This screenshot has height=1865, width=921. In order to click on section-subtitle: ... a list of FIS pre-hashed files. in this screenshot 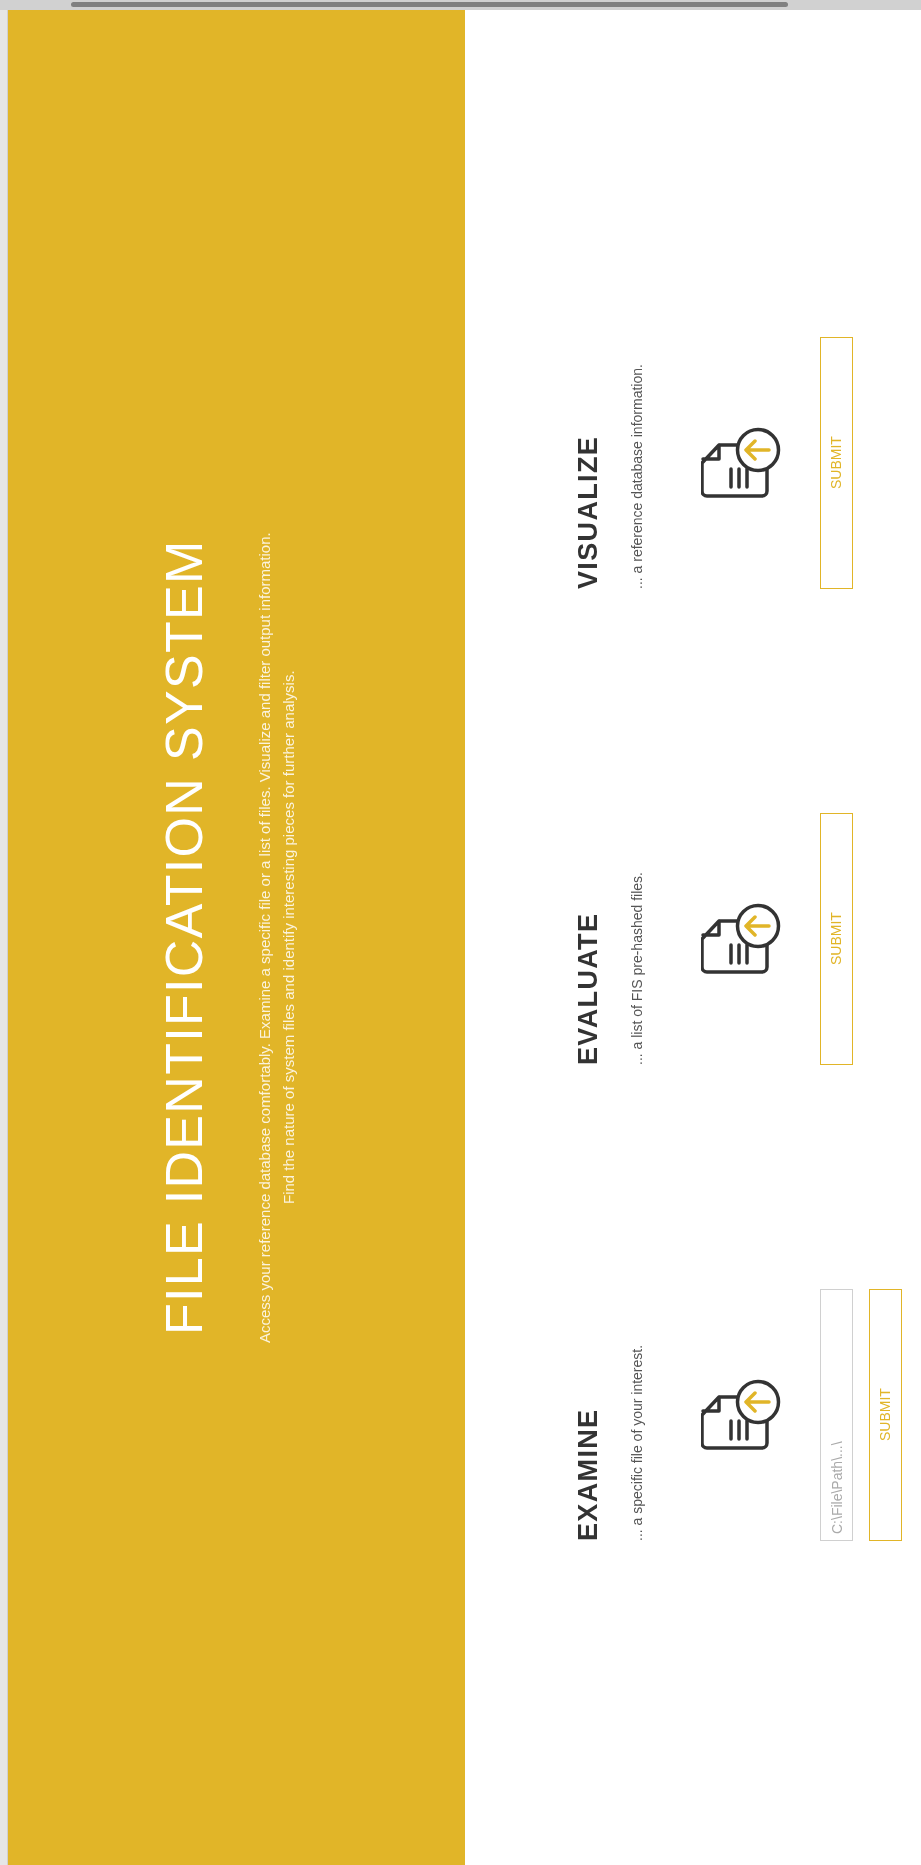, I will do `click(637, 968)`.